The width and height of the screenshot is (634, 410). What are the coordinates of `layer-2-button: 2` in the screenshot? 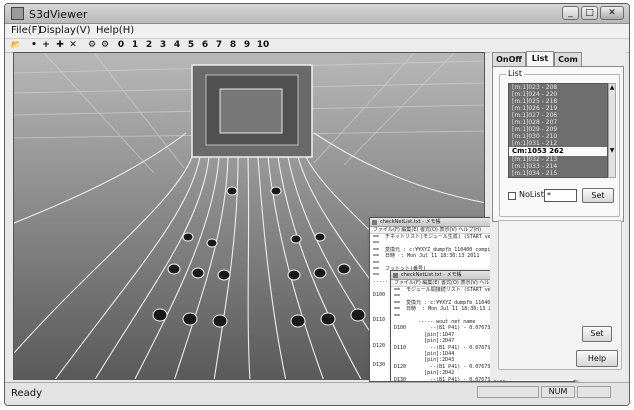 It's located at (149, 46).